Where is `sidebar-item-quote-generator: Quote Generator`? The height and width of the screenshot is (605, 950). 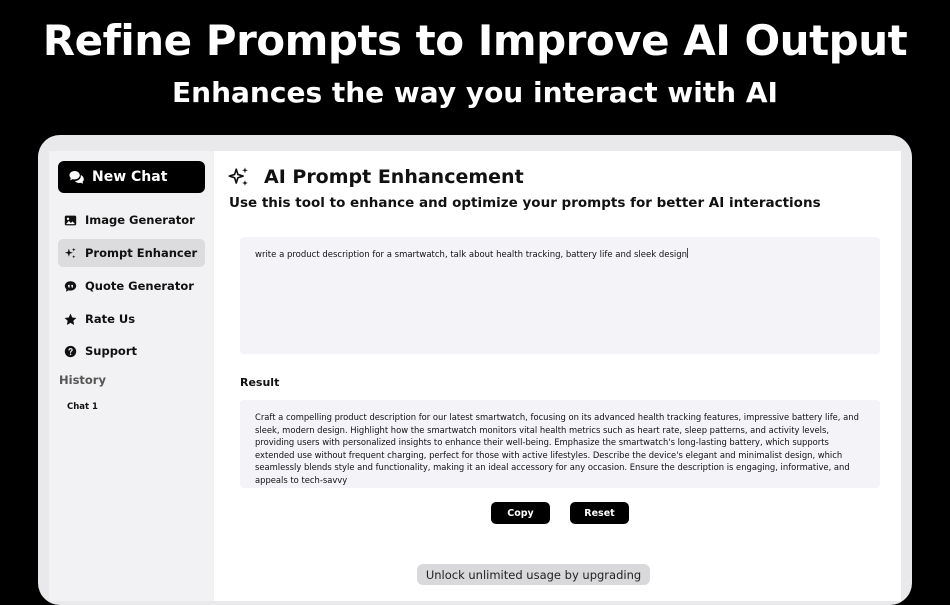 sidebar-item-quote-generator: Quote Generator is located at coordinates (131, 286).